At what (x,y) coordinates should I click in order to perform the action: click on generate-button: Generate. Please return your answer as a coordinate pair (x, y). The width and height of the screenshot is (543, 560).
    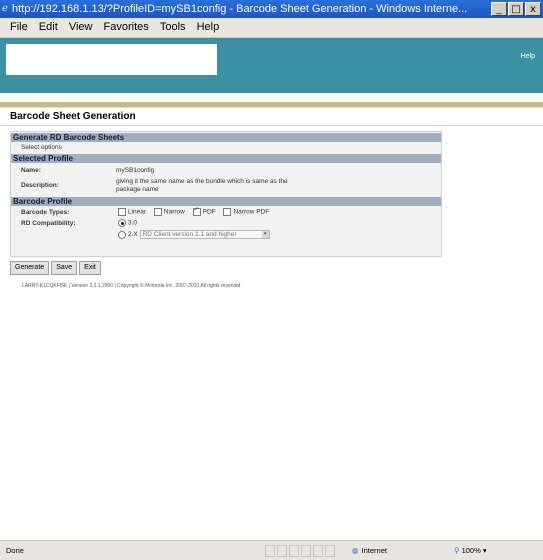
    Looking at the image, I should click on (30, 268).